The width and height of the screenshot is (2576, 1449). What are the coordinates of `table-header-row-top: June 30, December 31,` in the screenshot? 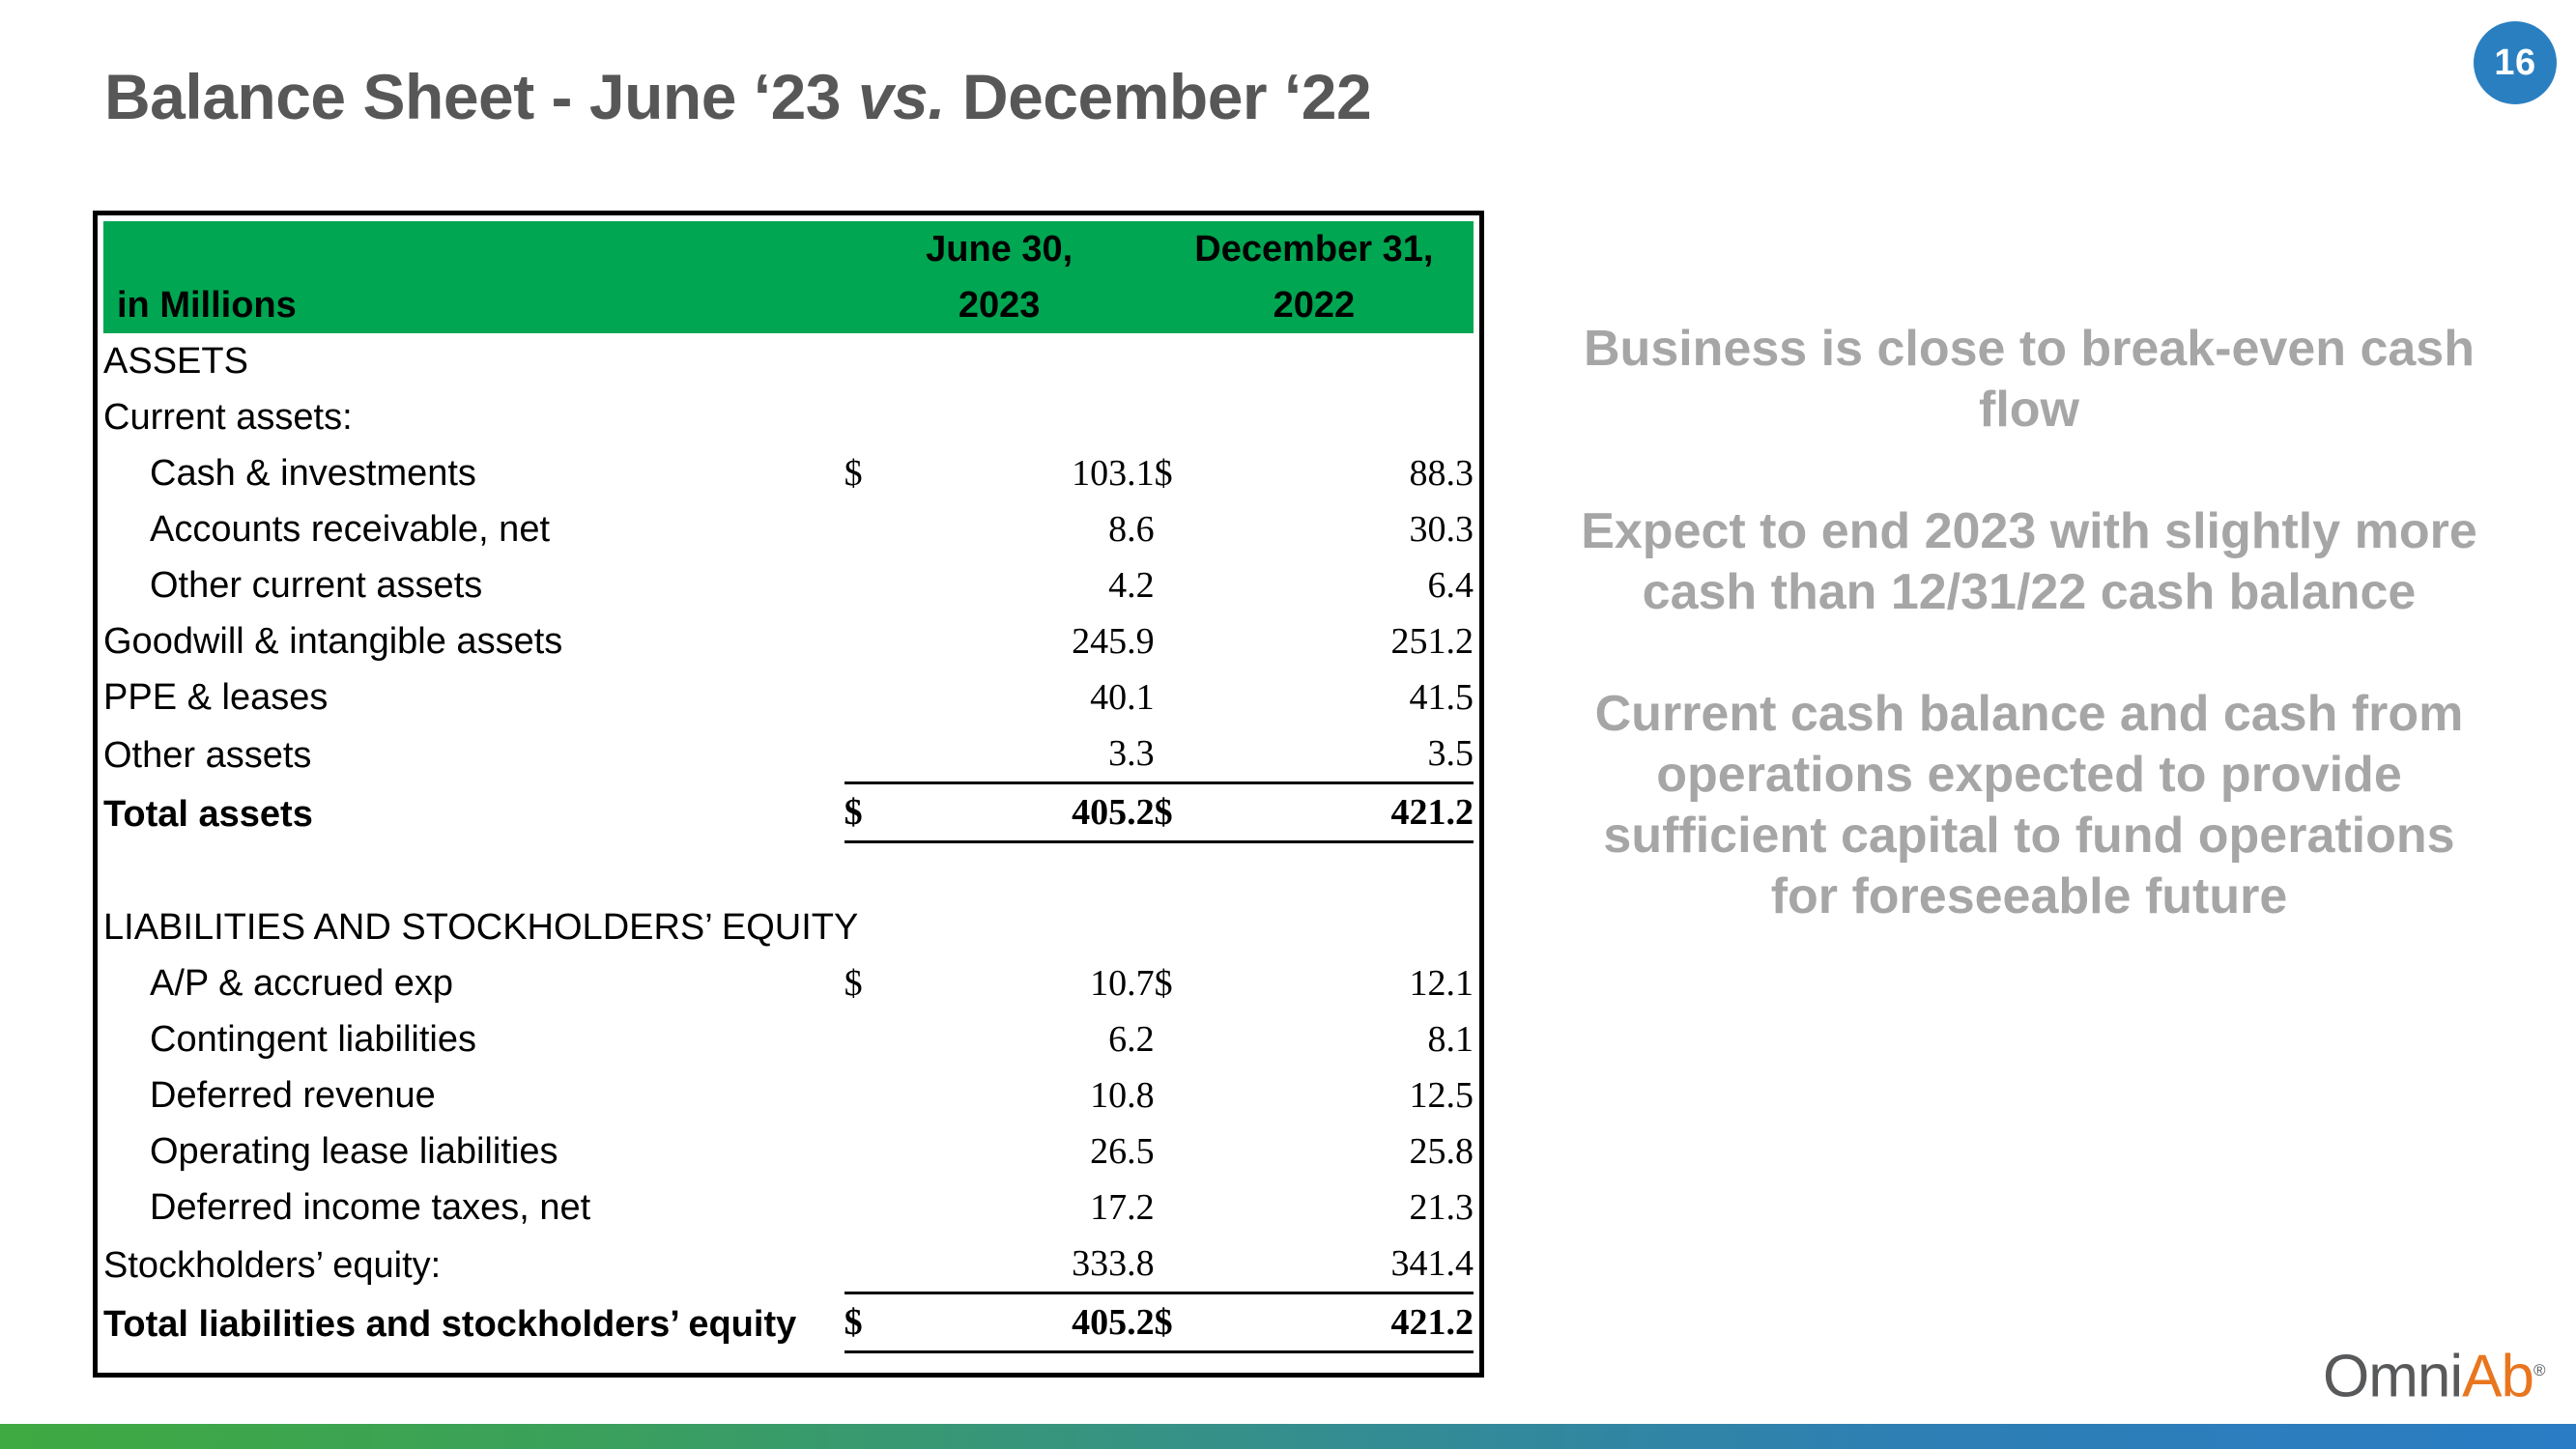 It's located at (789, 249).